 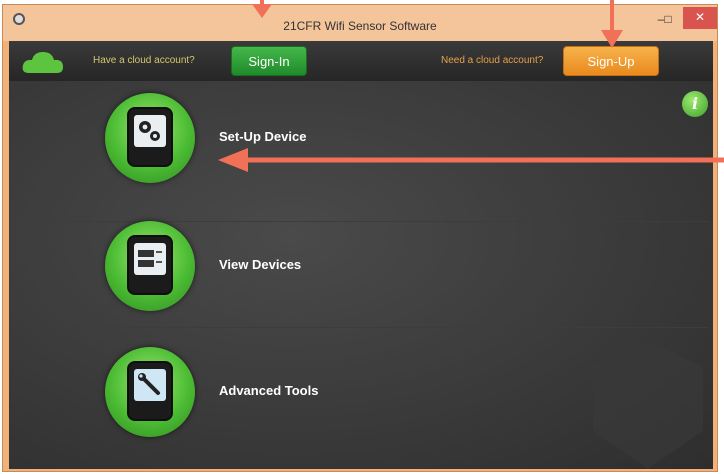 What do you see at coordinates (471, 160) in the screenshot?
I see `arrow-to-setup-device` at bounding box center [471, 160].